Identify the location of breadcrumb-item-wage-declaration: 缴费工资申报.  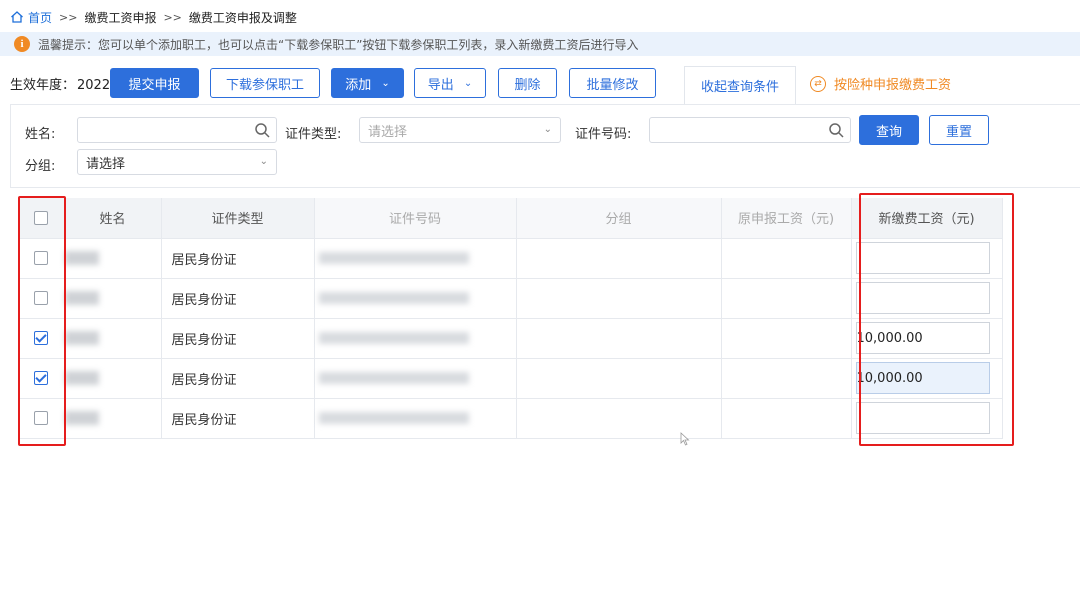
(120, 17).